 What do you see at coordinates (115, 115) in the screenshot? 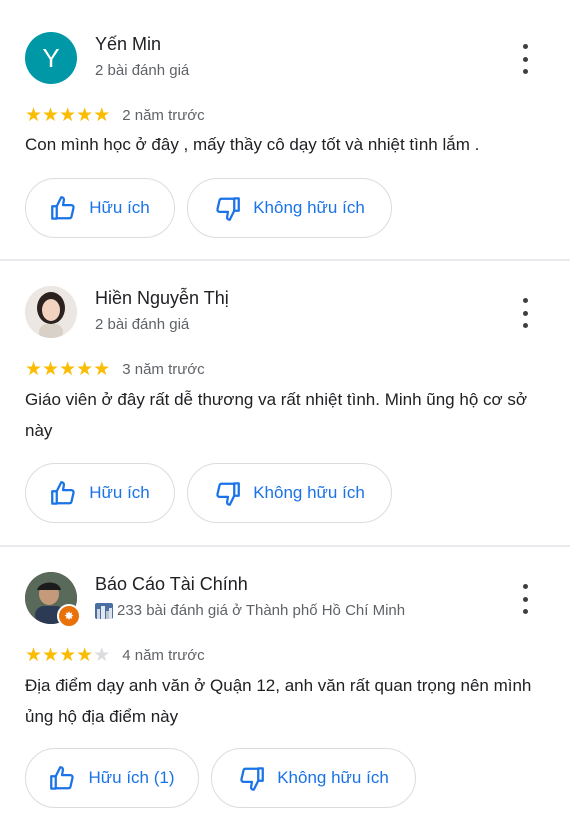
I see `star-rating: ★ ★ ★ ★ ★ 2 năm trước` at bounding box center [115, 115].